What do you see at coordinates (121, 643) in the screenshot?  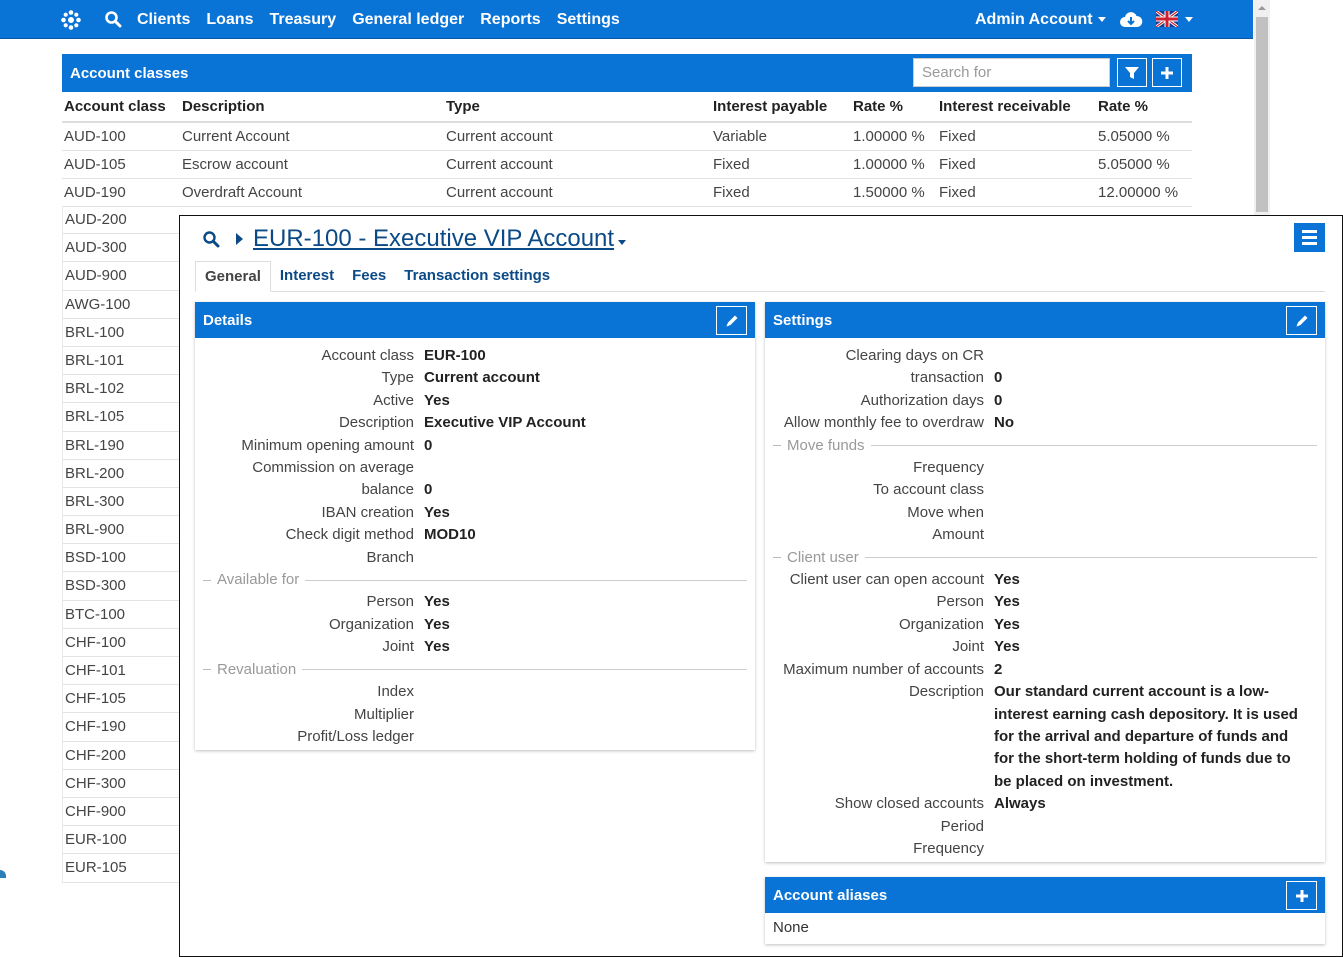 I see `list-item: CHF-100` at bounding box center [121, 643].